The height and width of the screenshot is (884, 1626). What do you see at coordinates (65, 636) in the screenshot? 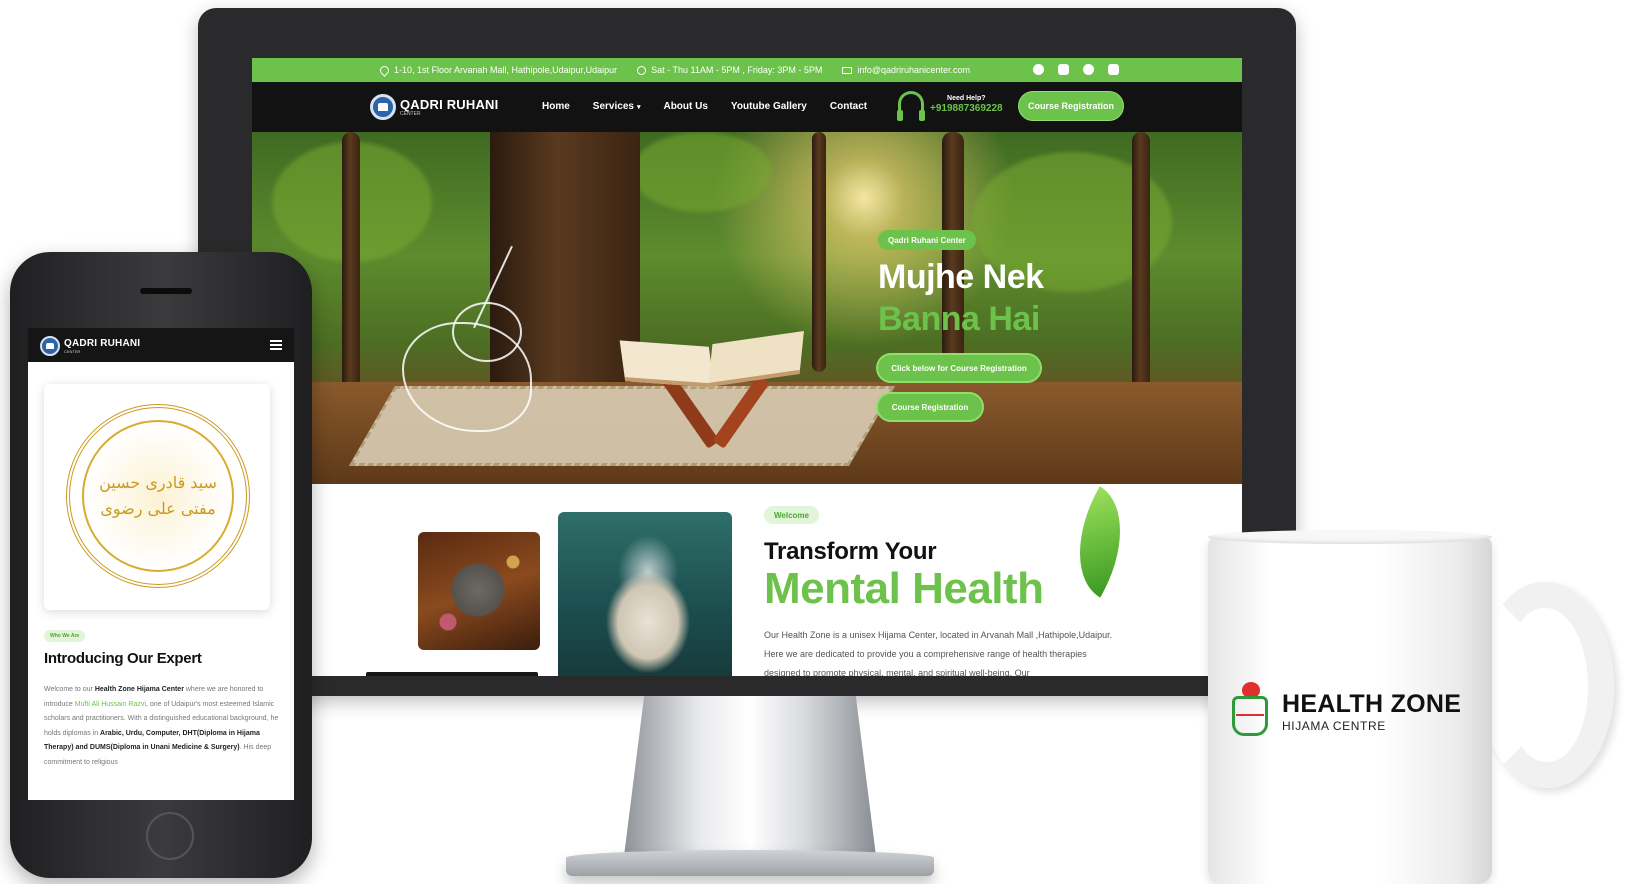
I see `who-we-are-badge: Who We Are` at bounding box center [65, 636].